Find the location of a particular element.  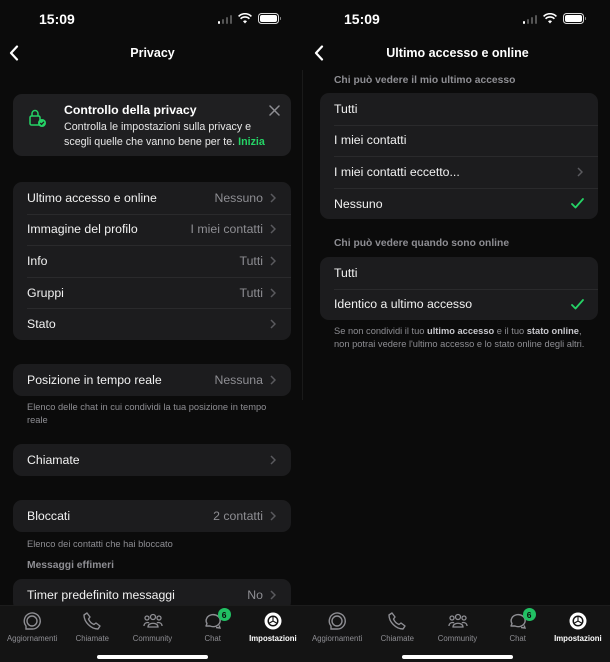

tab-label: Impostazioni is located at coordinates (578, 638).